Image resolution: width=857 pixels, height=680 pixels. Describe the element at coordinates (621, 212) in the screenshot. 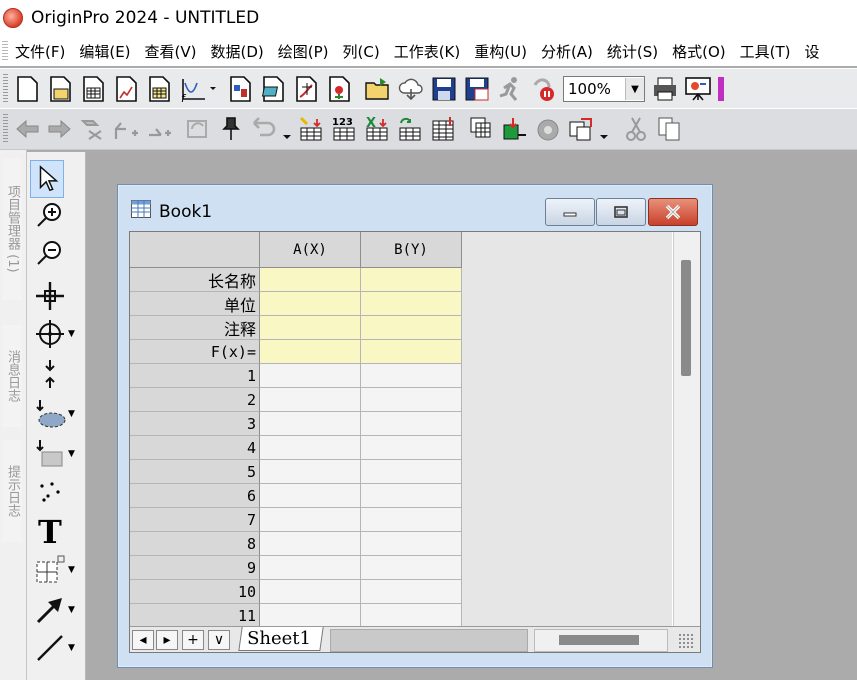

I see `maximize-button` at that location.